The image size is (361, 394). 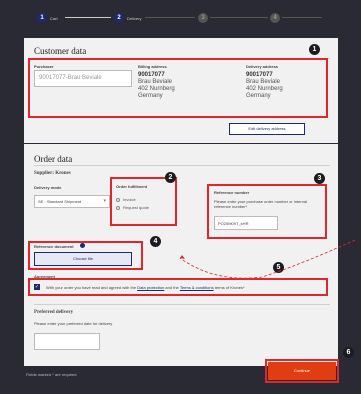 What do you see at coordinates (51, 374) in the screenshot?
I see `mandatory-fields-note: Fields marked * are required` at bounding box center [51, 374].